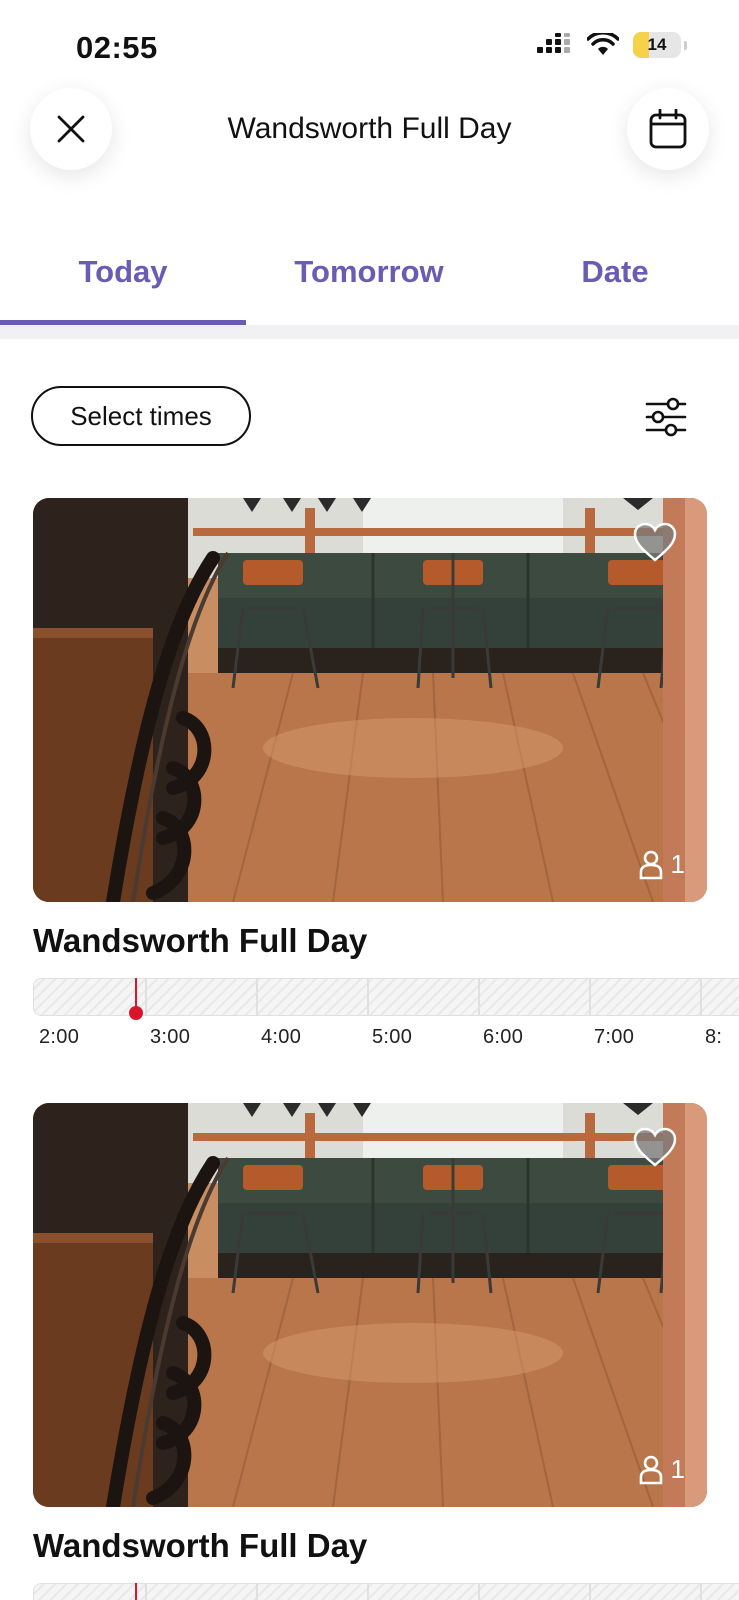 The image size is (739, 1600). I want to click on timeline-track, so click(386, 1591).